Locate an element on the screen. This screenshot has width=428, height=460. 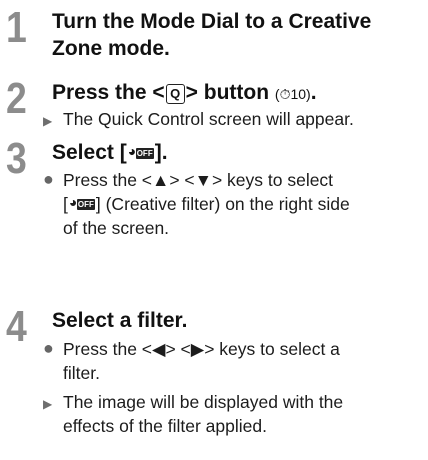
step-heading: Select a filter. is located at coordinates (120, 320).